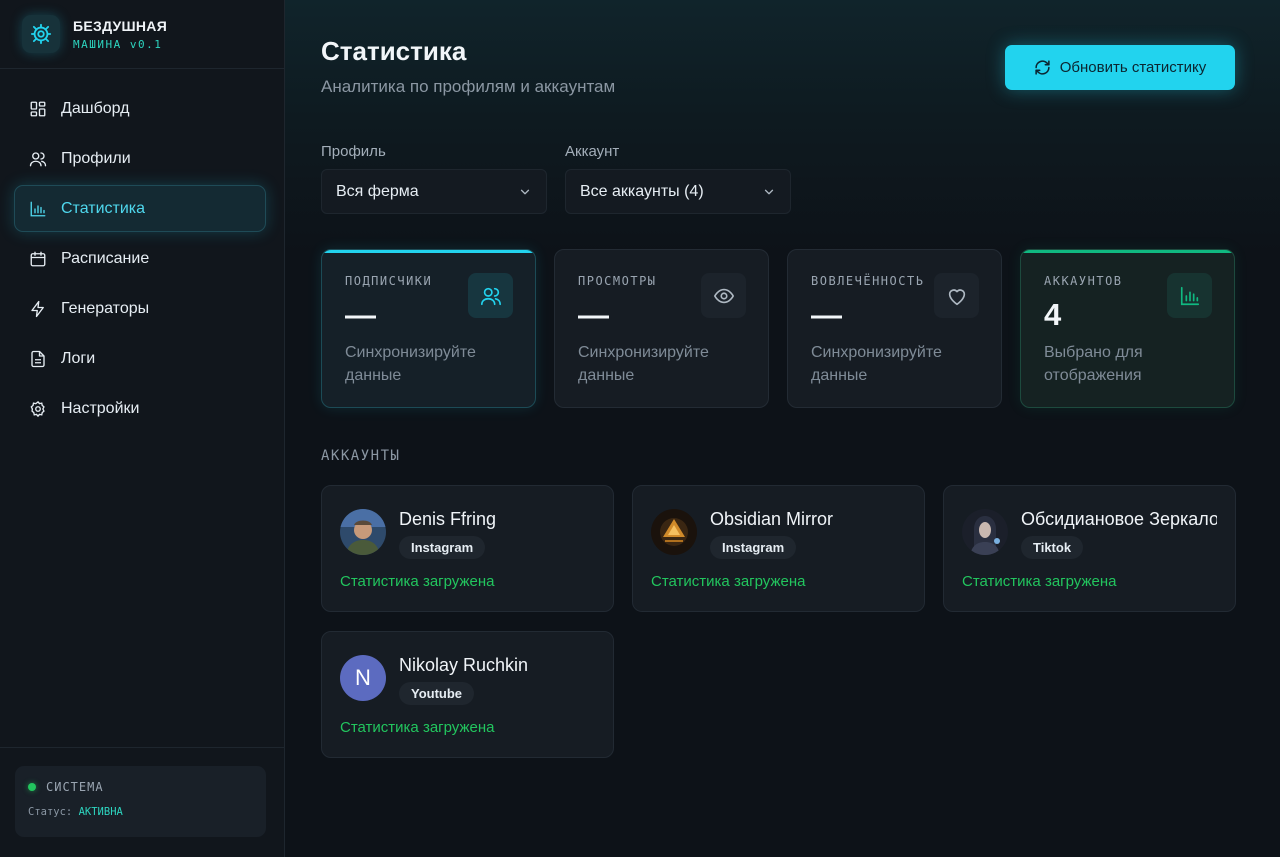 This screenshot has width=1280, height=857. Describe the element at coordinates (38, 358) in the screenshot. I see `file-icon` at that location.